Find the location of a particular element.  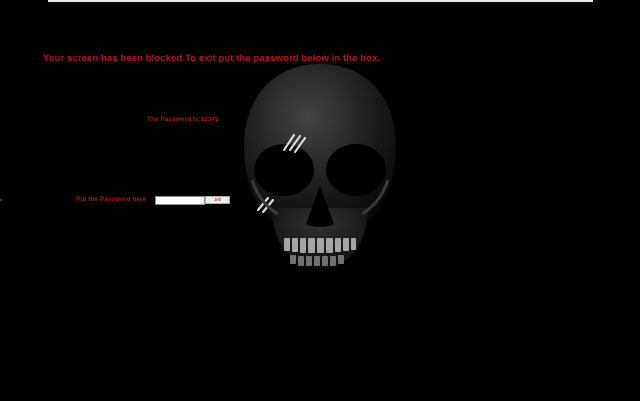

password-field-label: Put the Password here is located at coordinates (111, 199).